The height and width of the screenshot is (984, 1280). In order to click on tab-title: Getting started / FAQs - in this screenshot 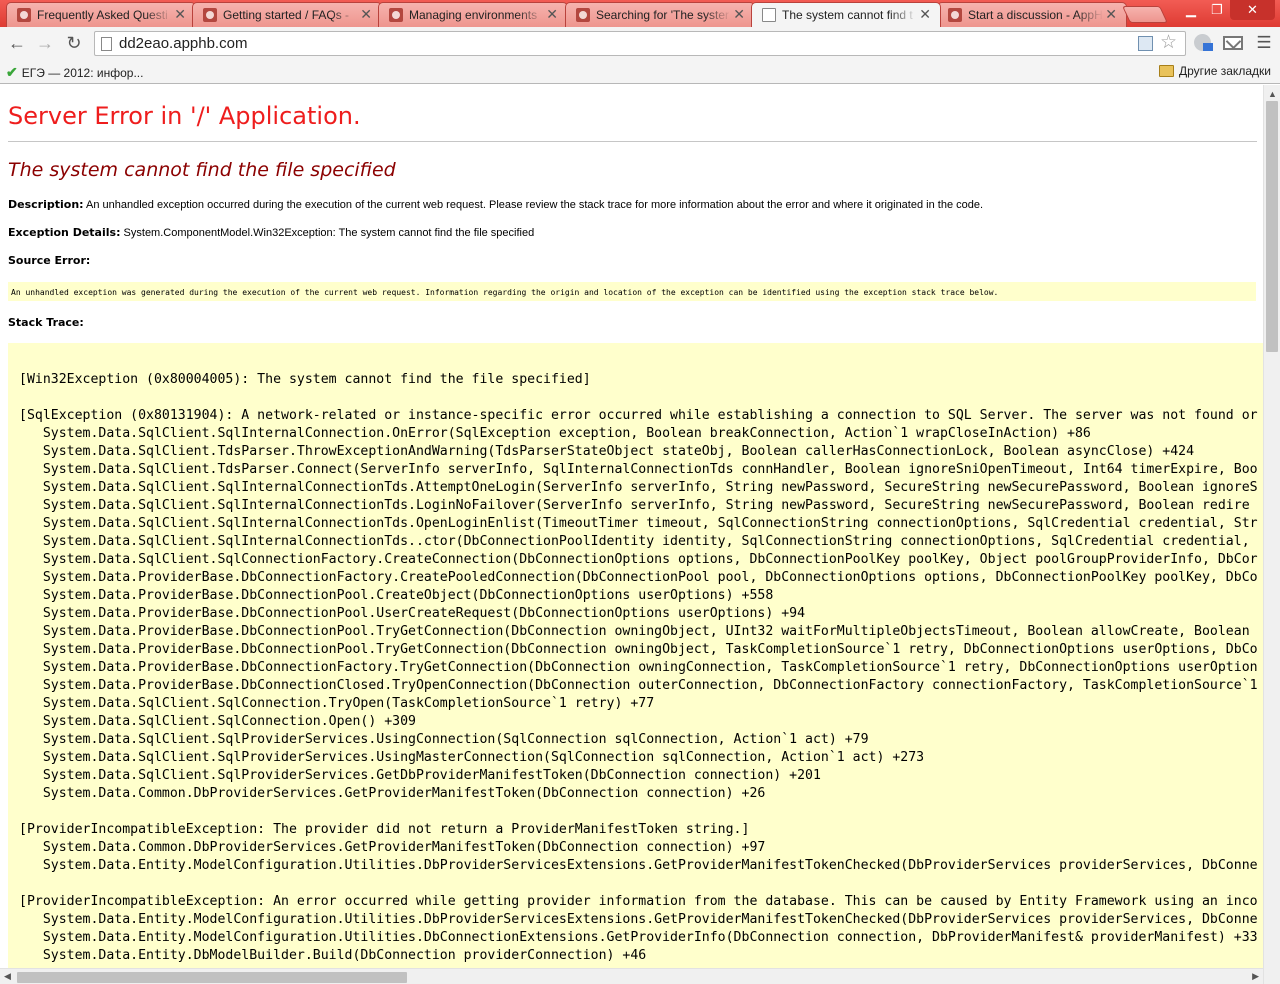, I will do `click(286, 15)`.